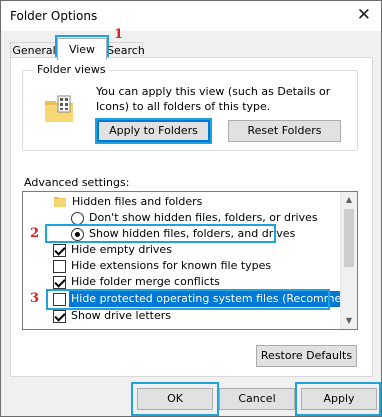 The height and width of the screenshot is (417, 382). Describe the element at coordinates (339, 399) in the screenshot. I see `apply-button: Apply` at that location.